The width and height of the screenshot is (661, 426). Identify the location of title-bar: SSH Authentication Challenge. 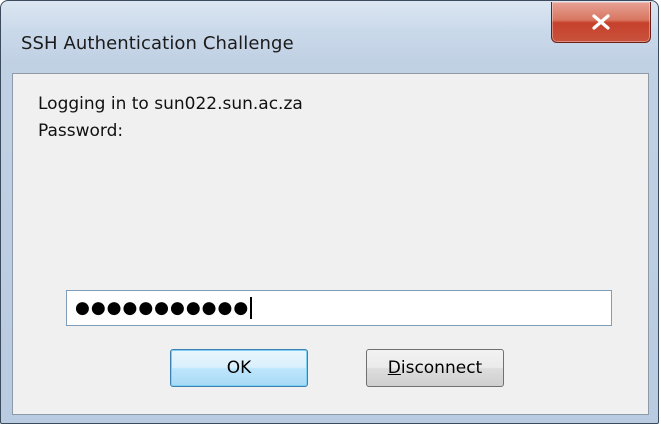
(329, 29).